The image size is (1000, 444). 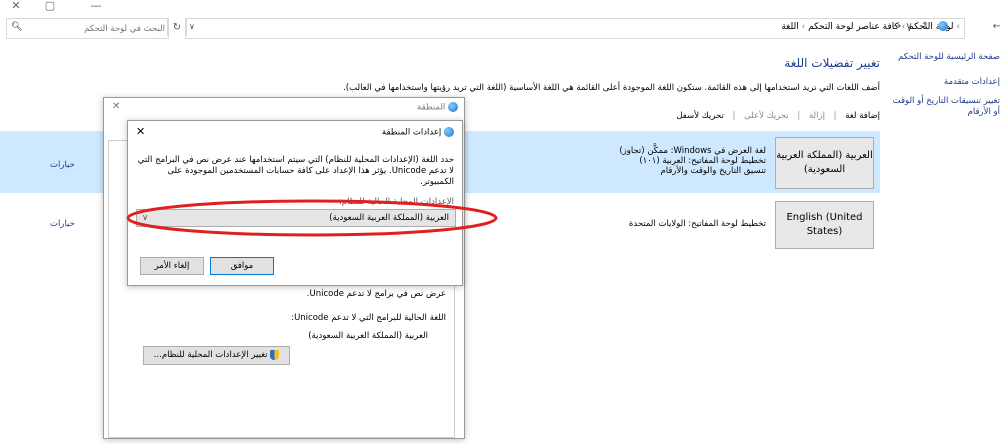 I want to click on breadcrumb-language: اللغة, so click(x=789, y=27).